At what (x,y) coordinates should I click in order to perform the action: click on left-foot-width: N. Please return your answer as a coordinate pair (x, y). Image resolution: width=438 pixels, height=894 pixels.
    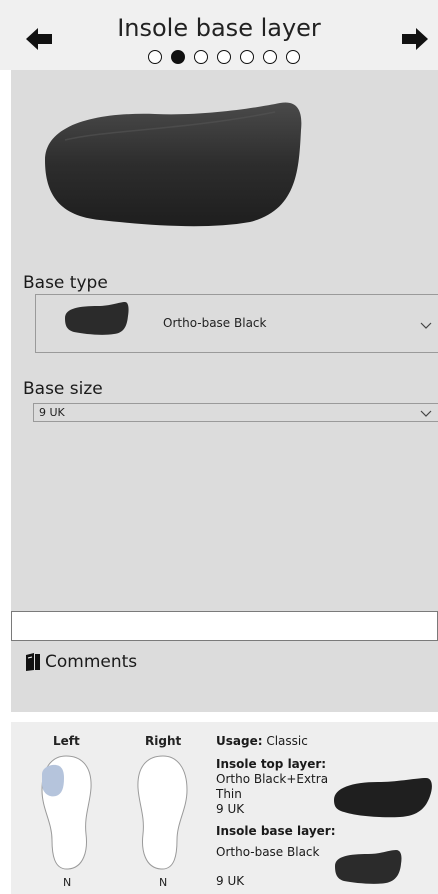
    Looking at the image, I should click on (67, 882).